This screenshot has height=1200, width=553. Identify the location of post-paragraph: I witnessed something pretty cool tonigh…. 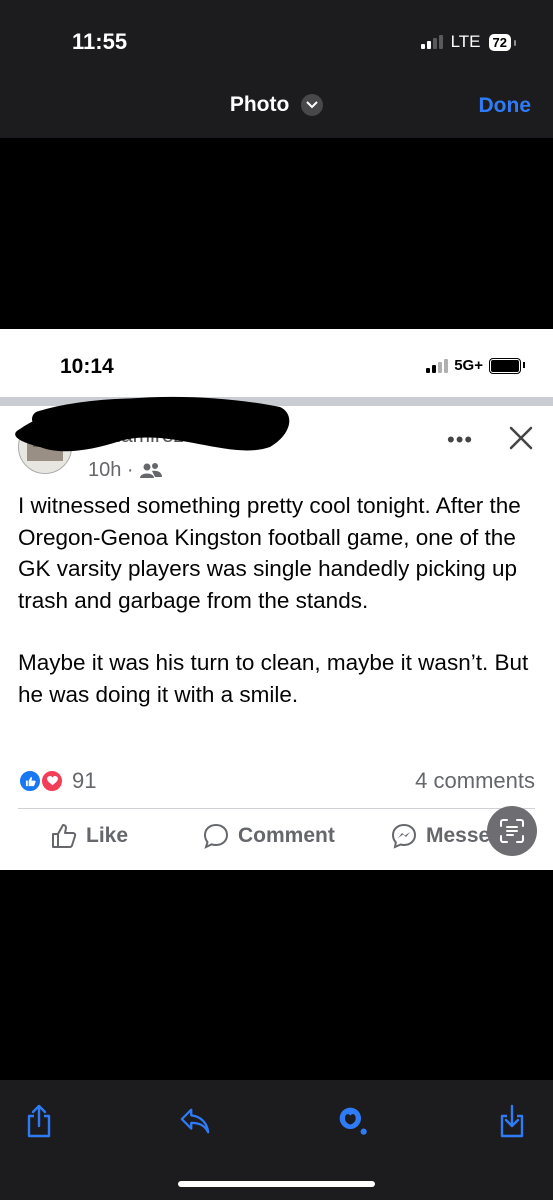
(269, 553).